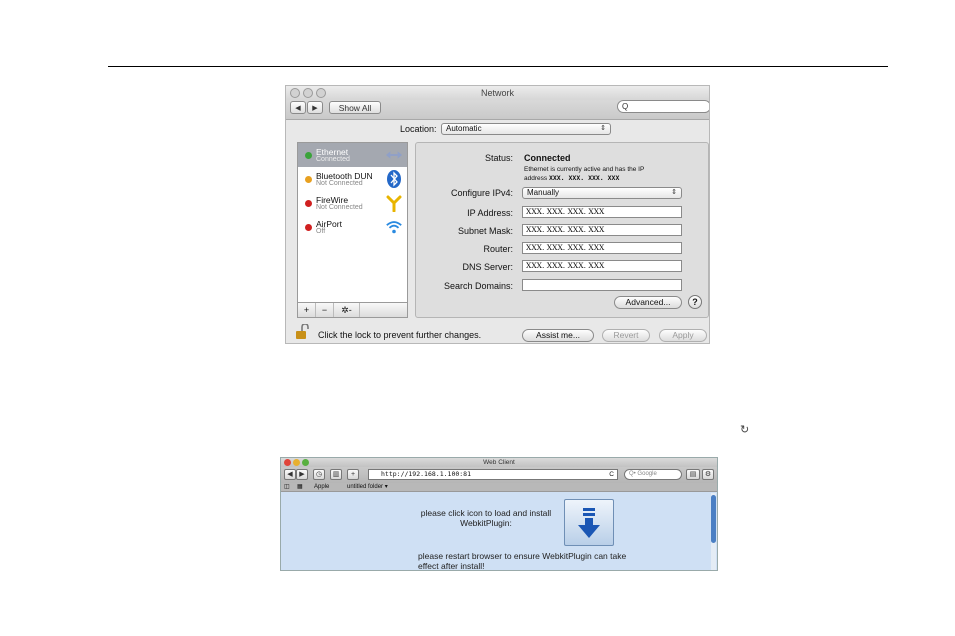  What do you see at coordinates (352, 227) in the screenshot?
I see `service-item-airport: AirPort Off` at bounding box center [352, 227].